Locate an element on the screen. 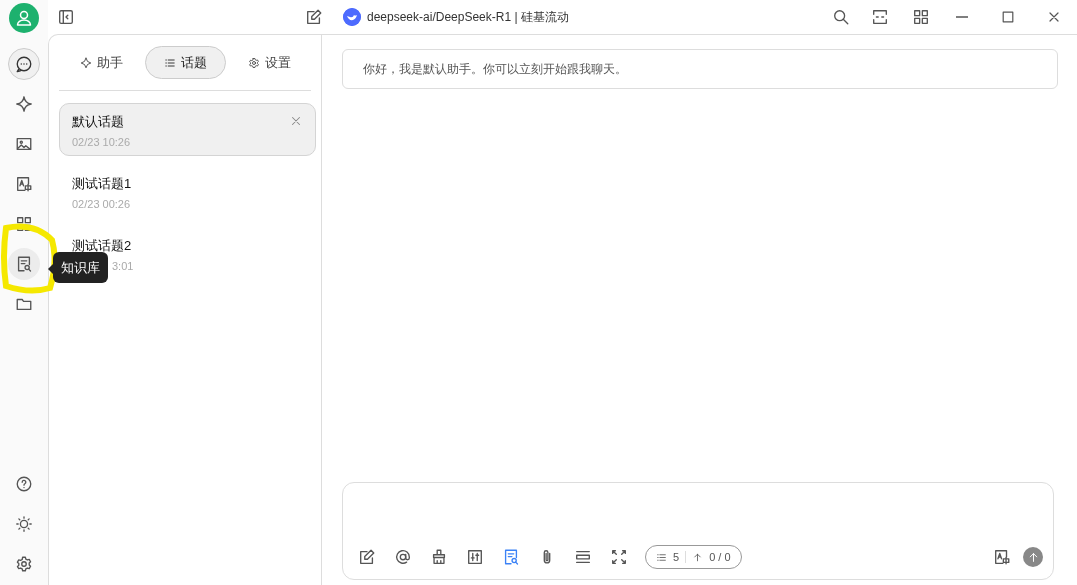  topic-item: 默认话题 02/23 10:26 is located at coordinates (187, 129).